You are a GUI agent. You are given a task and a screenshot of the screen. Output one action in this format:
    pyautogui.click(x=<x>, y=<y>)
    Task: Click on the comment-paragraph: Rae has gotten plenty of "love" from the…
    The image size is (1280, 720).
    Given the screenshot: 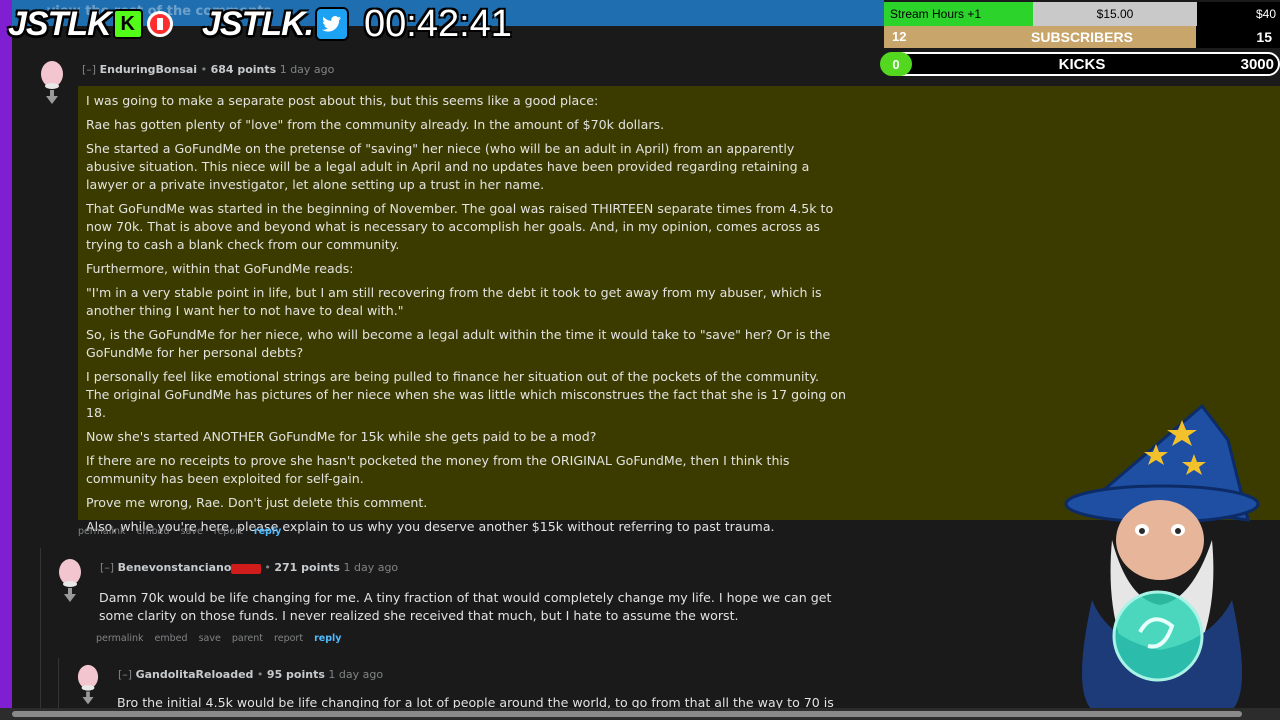 What is the action you would take?
    pyautogui.click(x=375, y=124)
    